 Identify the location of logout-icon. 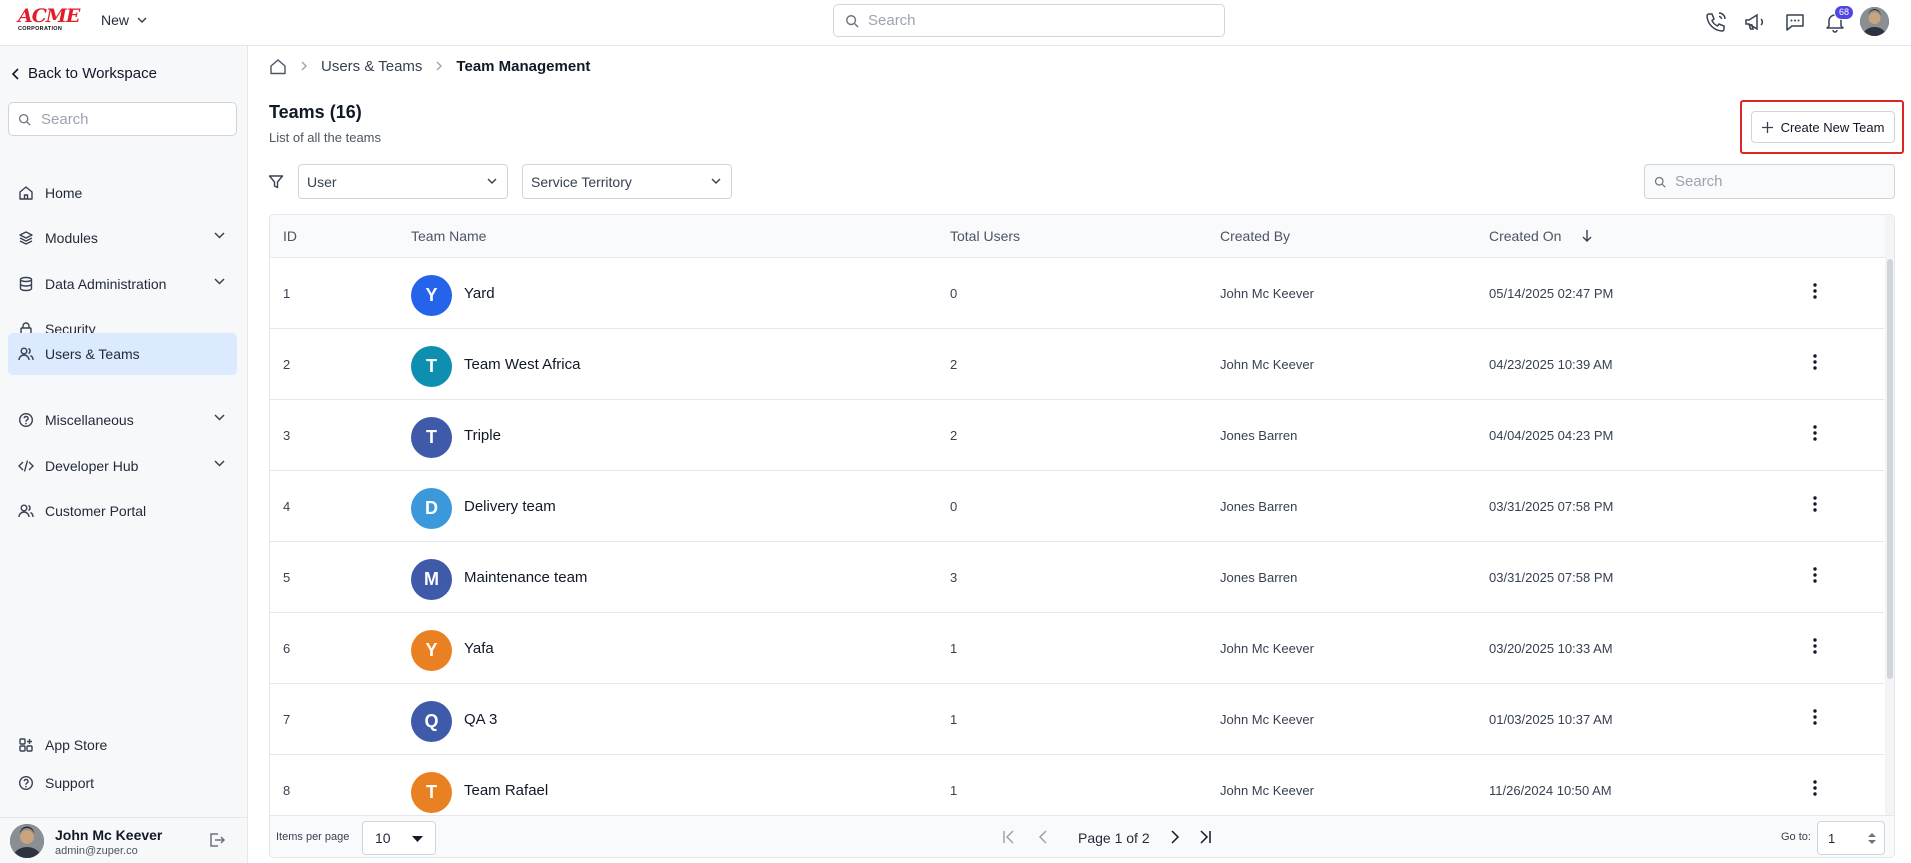
(217, 842).